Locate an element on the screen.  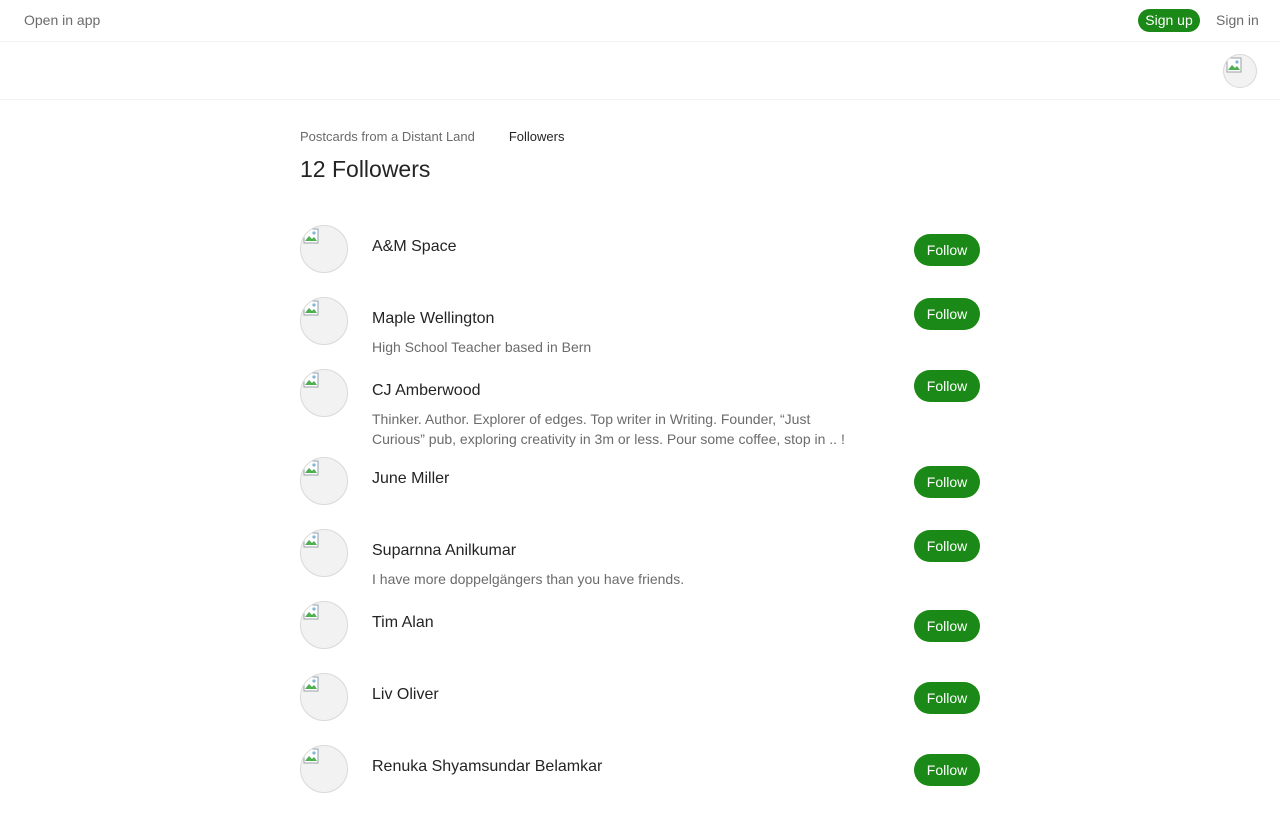
publication-avatar is located at coordinates (1240, 71).